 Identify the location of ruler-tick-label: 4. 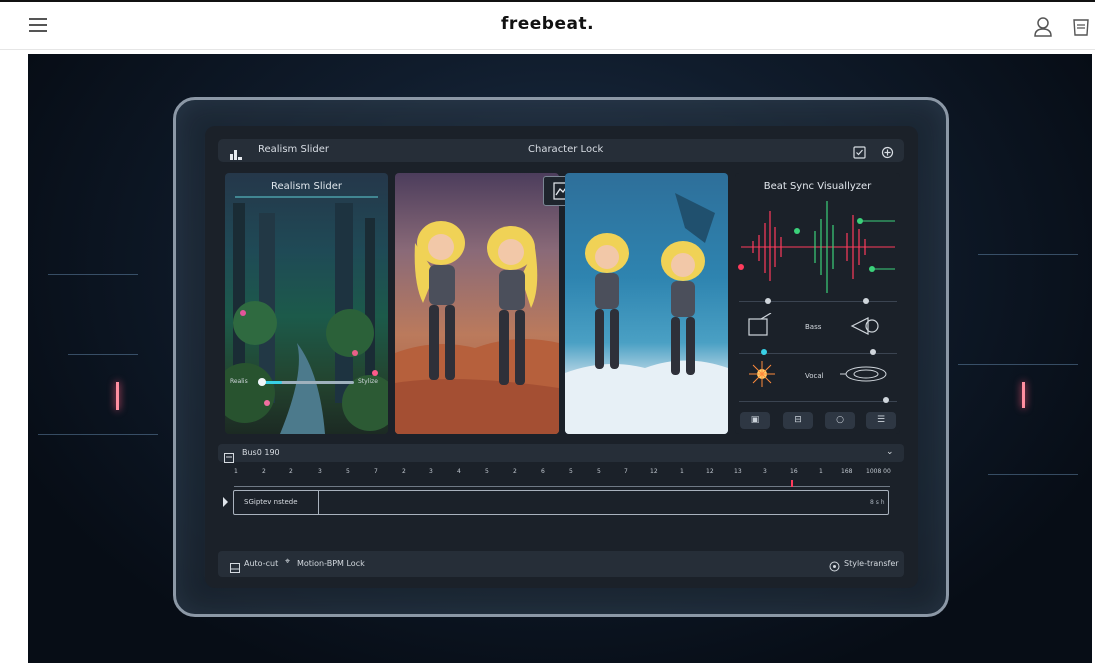
(459, 471).